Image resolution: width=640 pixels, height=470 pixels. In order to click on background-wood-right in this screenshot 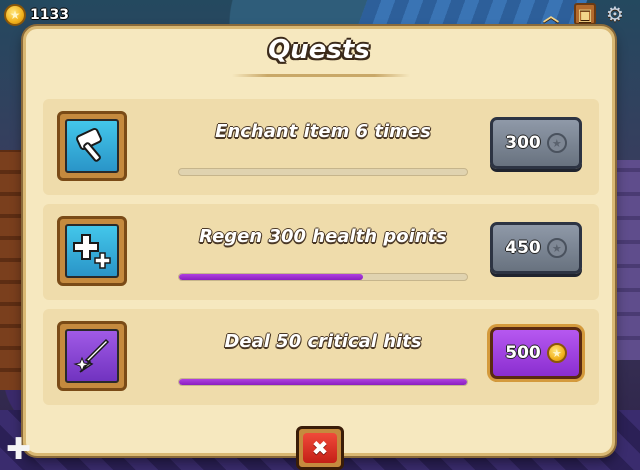, I will do `click(626, 260)`.